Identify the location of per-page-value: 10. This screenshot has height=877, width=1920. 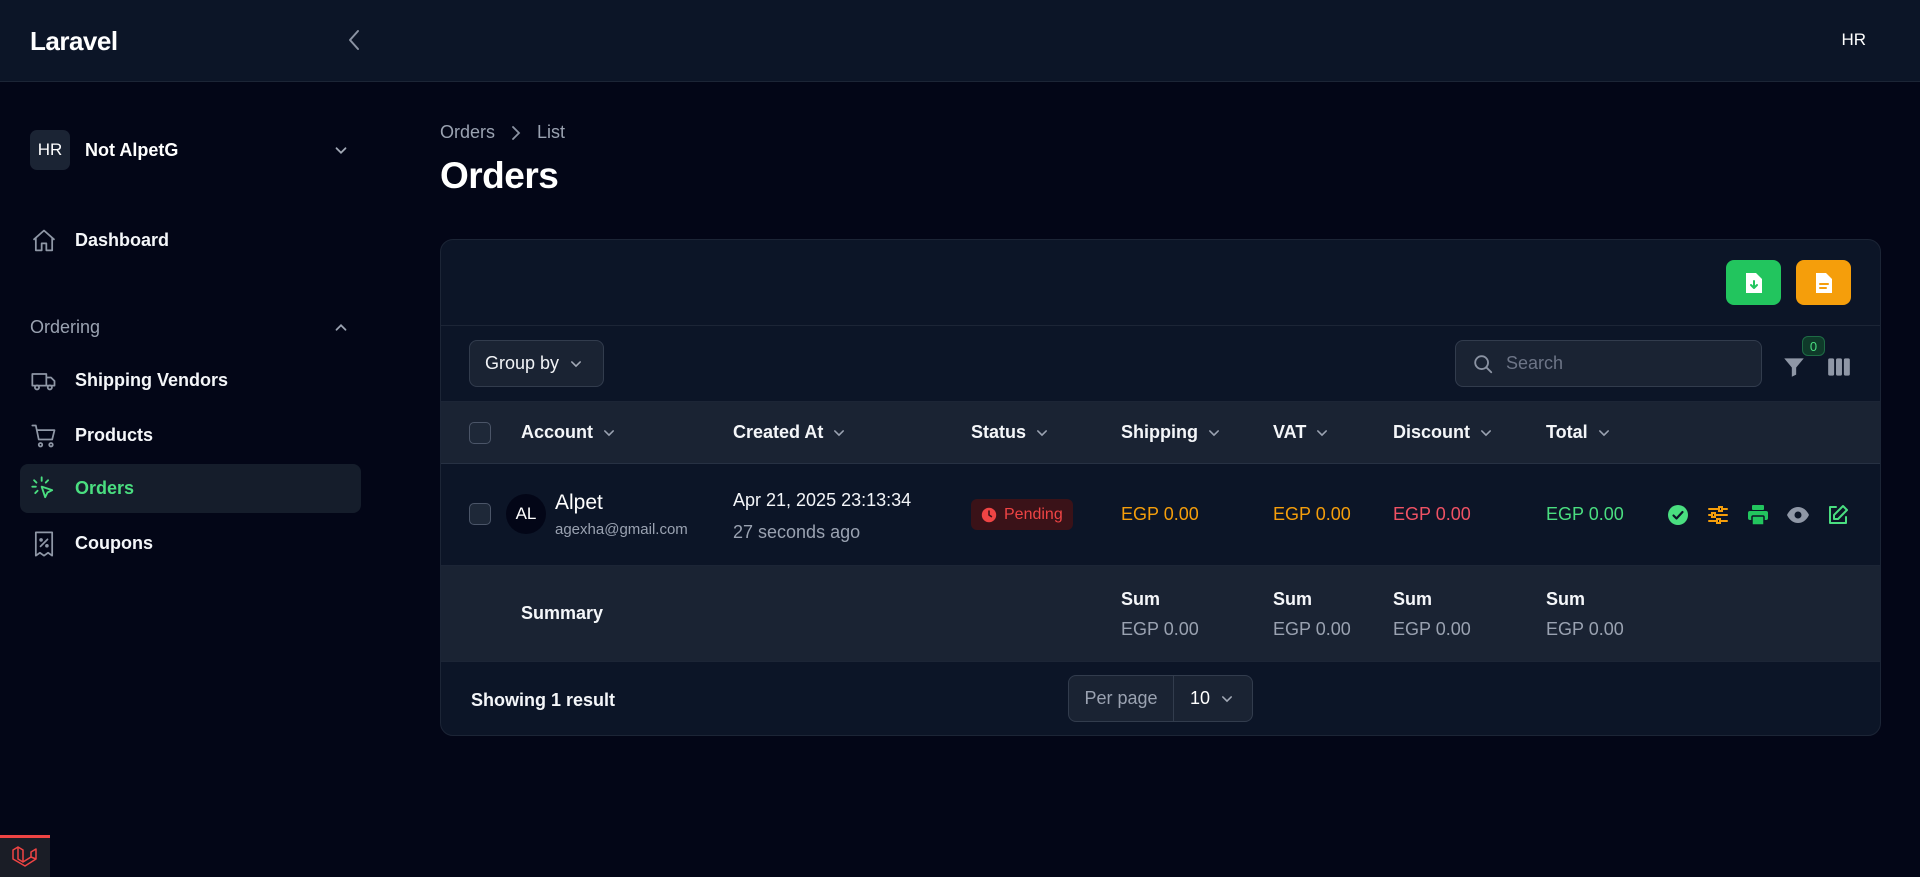
(1200, 698).